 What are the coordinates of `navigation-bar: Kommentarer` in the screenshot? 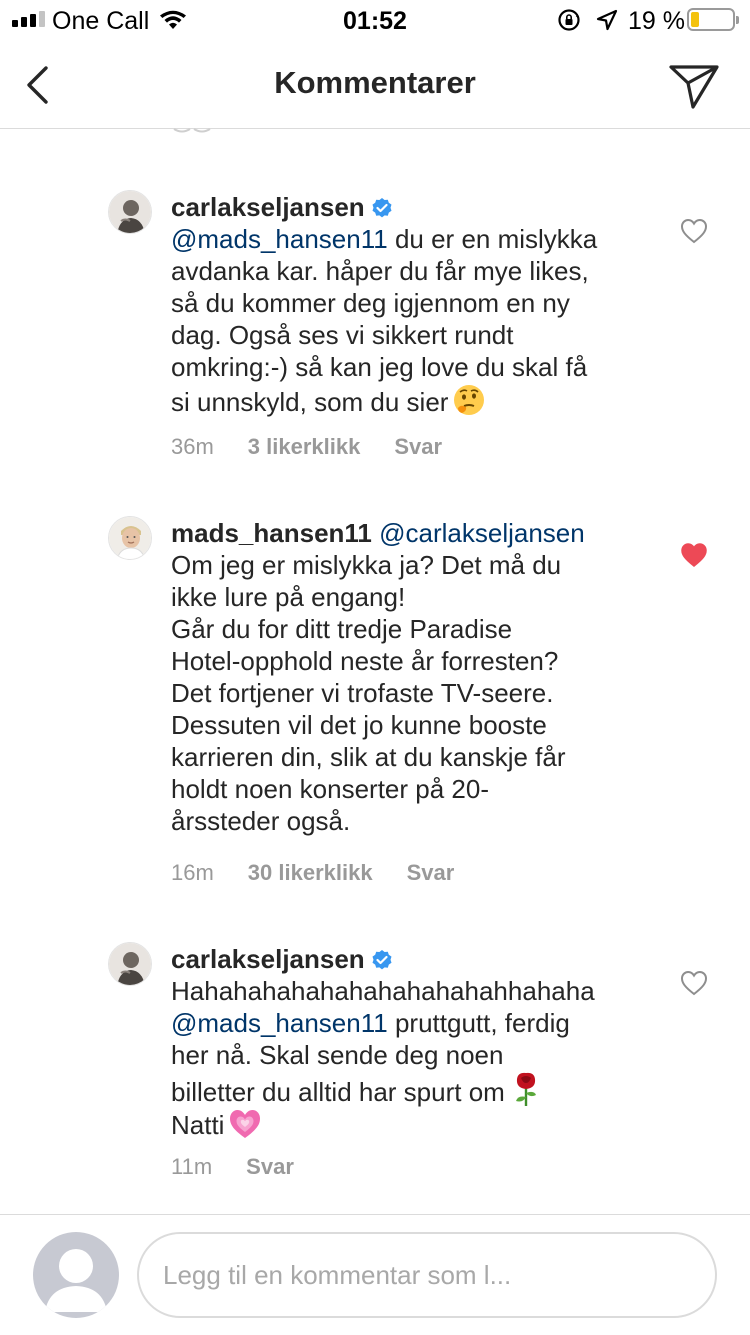 It's located at (375, 84).